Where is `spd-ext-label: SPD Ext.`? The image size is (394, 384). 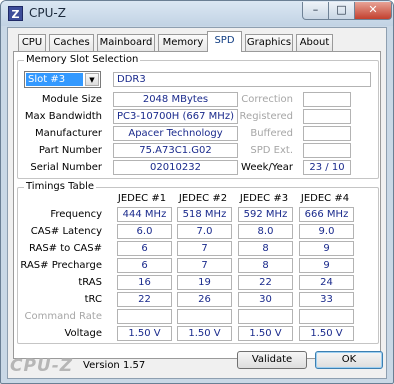 spd-ext-label: SPD Ext. is located at coordinates (271, 150).